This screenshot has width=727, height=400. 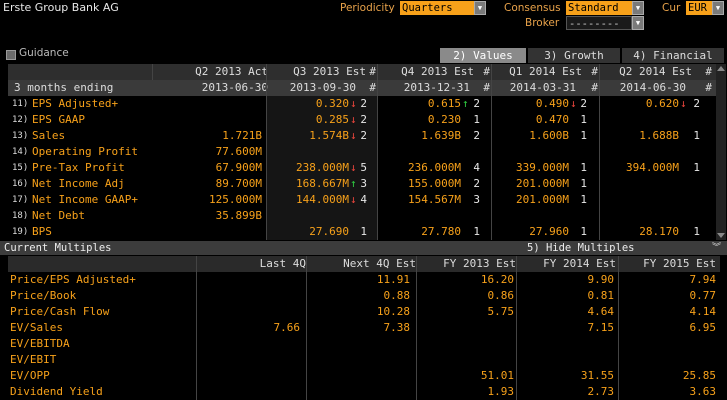 I want to click on multiple-value: 11.91, so click(x=393, y=279).